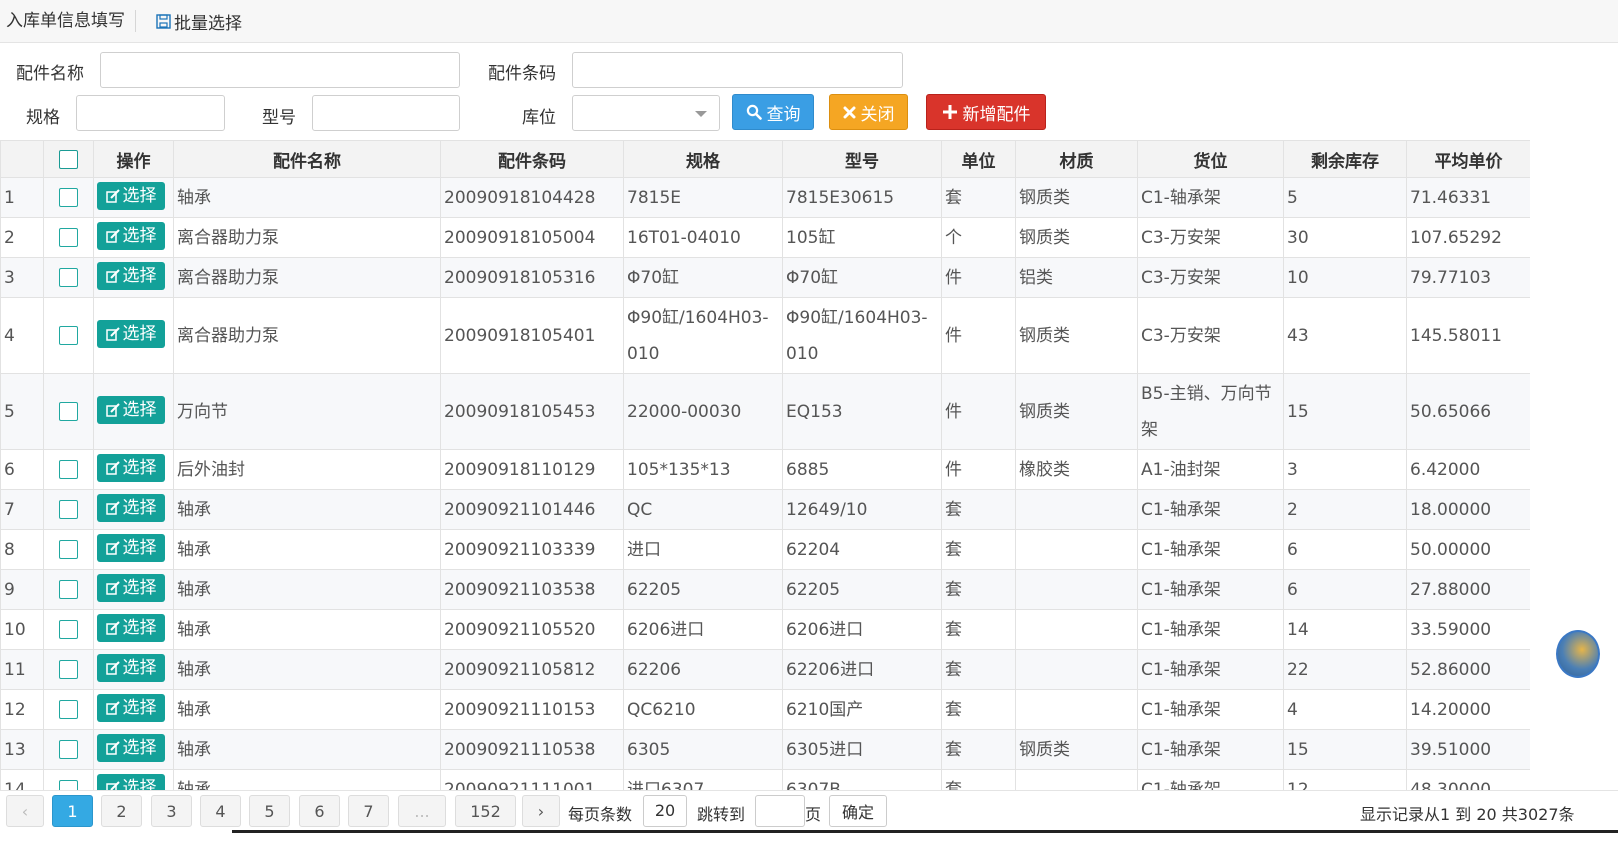 This screenshot has height=857, width=1618. I want to click on location-cell: C1-轴承架, so click(1210, 669).